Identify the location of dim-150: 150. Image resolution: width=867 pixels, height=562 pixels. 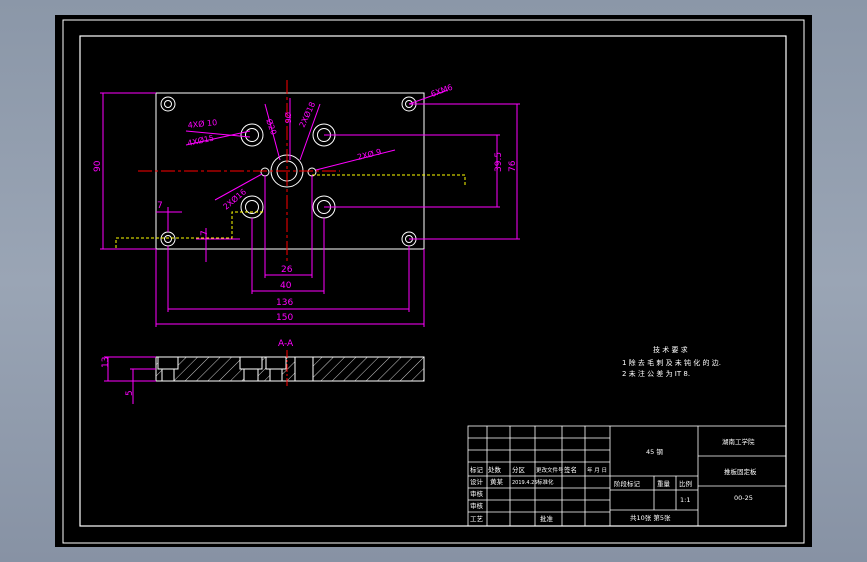
(284, 318).